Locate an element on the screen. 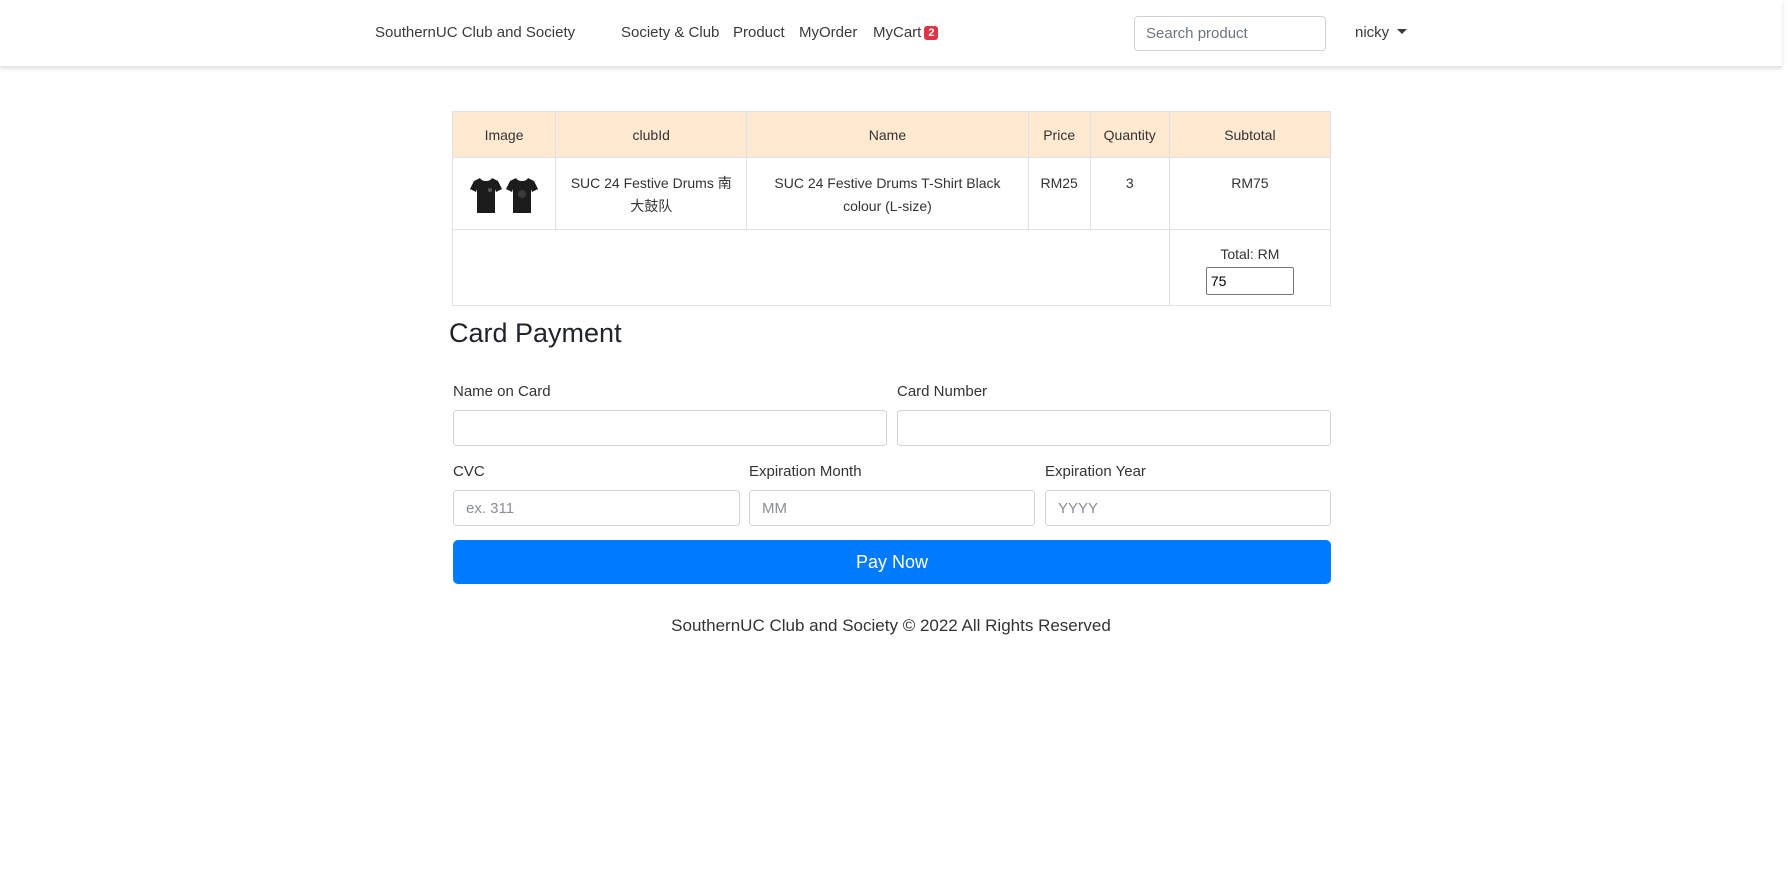 The height and width of the screenshot is (872, 1788). cvc-label: CVC is located at coordinates (469, 471).